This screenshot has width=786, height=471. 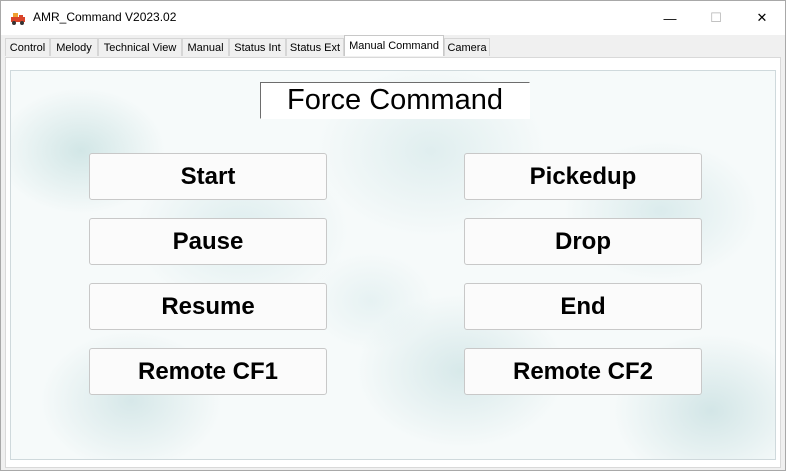 What do you see at coordinates (27, 47) in the screenshot?
I see `tab-control: Control` at bounding box center [27, 47].